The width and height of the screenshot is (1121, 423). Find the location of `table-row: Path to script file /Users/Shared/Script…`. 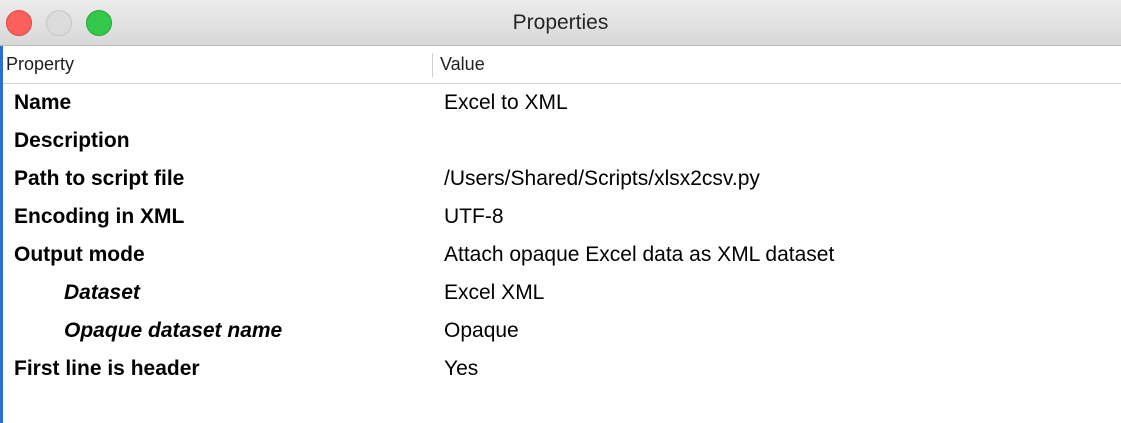

table-row: Path to script file /Users/Shared/Script… is located at coordinates (562, 179).